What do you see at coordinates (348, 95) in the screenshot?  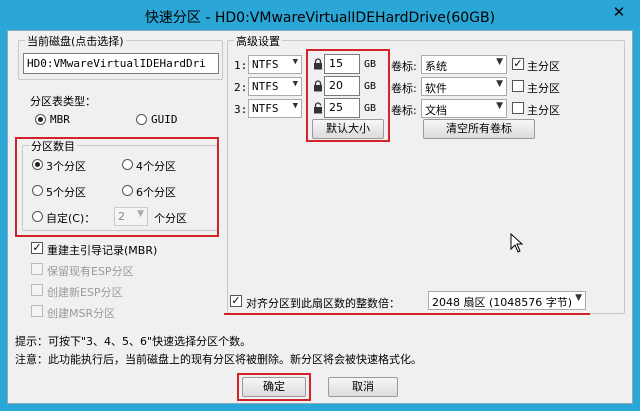 I see `highlight-size-area` at bounding box center [348, 95].